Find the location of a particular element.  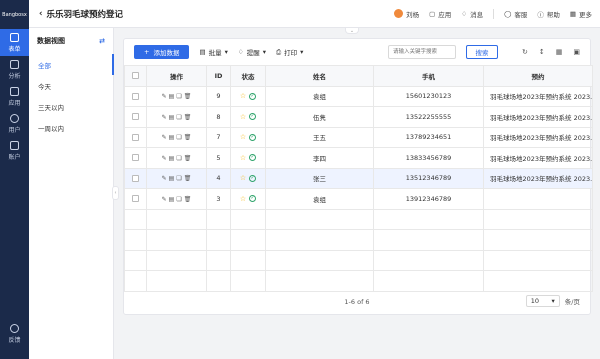

service-button: ◯ 客服 is located at coordinates (515, 14).